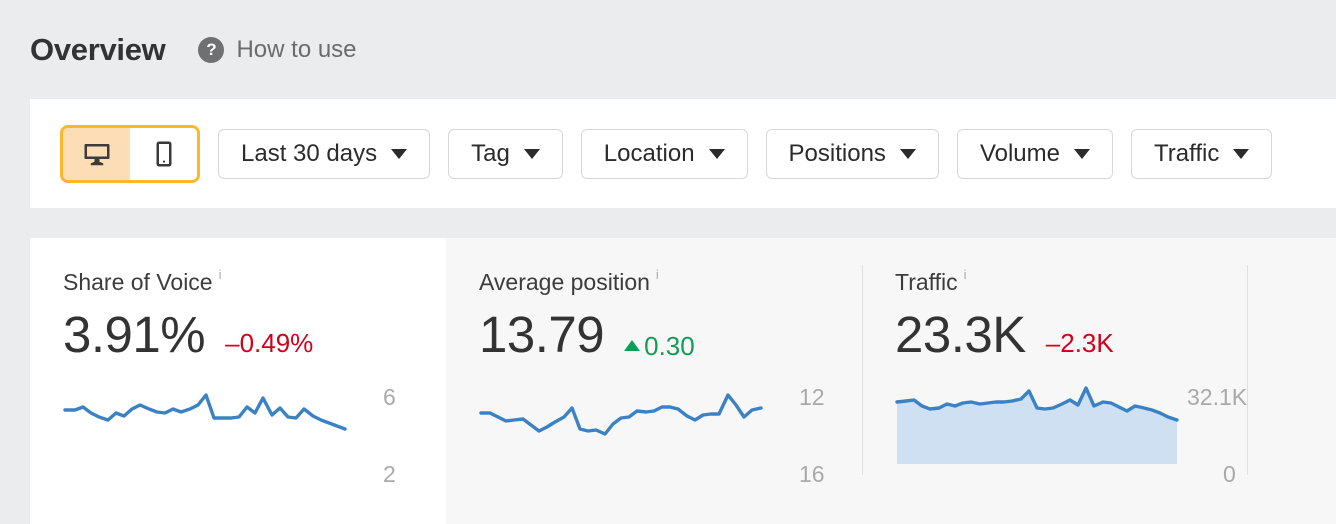 The image size is (1336, 524). I want to click on axis-label-bottom: 0, so click(1229, 473).